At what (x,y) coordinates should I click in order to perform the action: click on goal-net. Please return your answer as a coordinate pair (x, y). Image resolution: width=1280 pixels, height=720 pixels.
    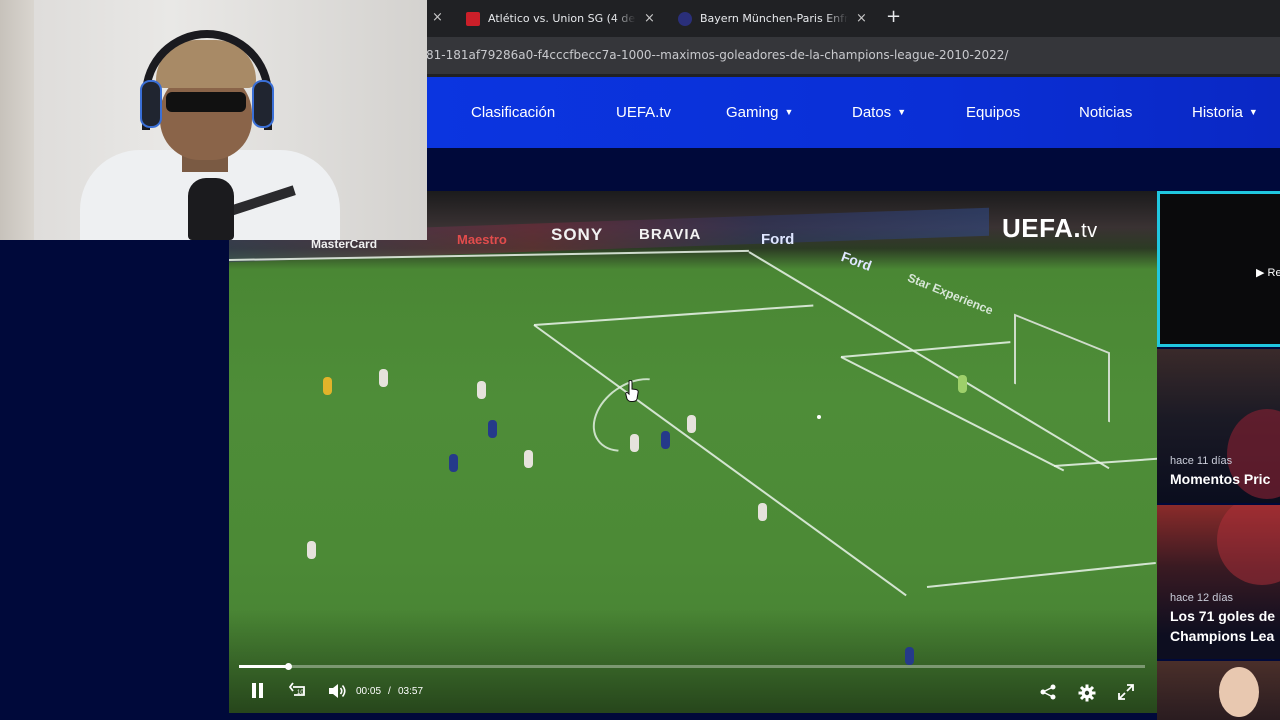
    Looking at the image, I should click on (1062, 368).